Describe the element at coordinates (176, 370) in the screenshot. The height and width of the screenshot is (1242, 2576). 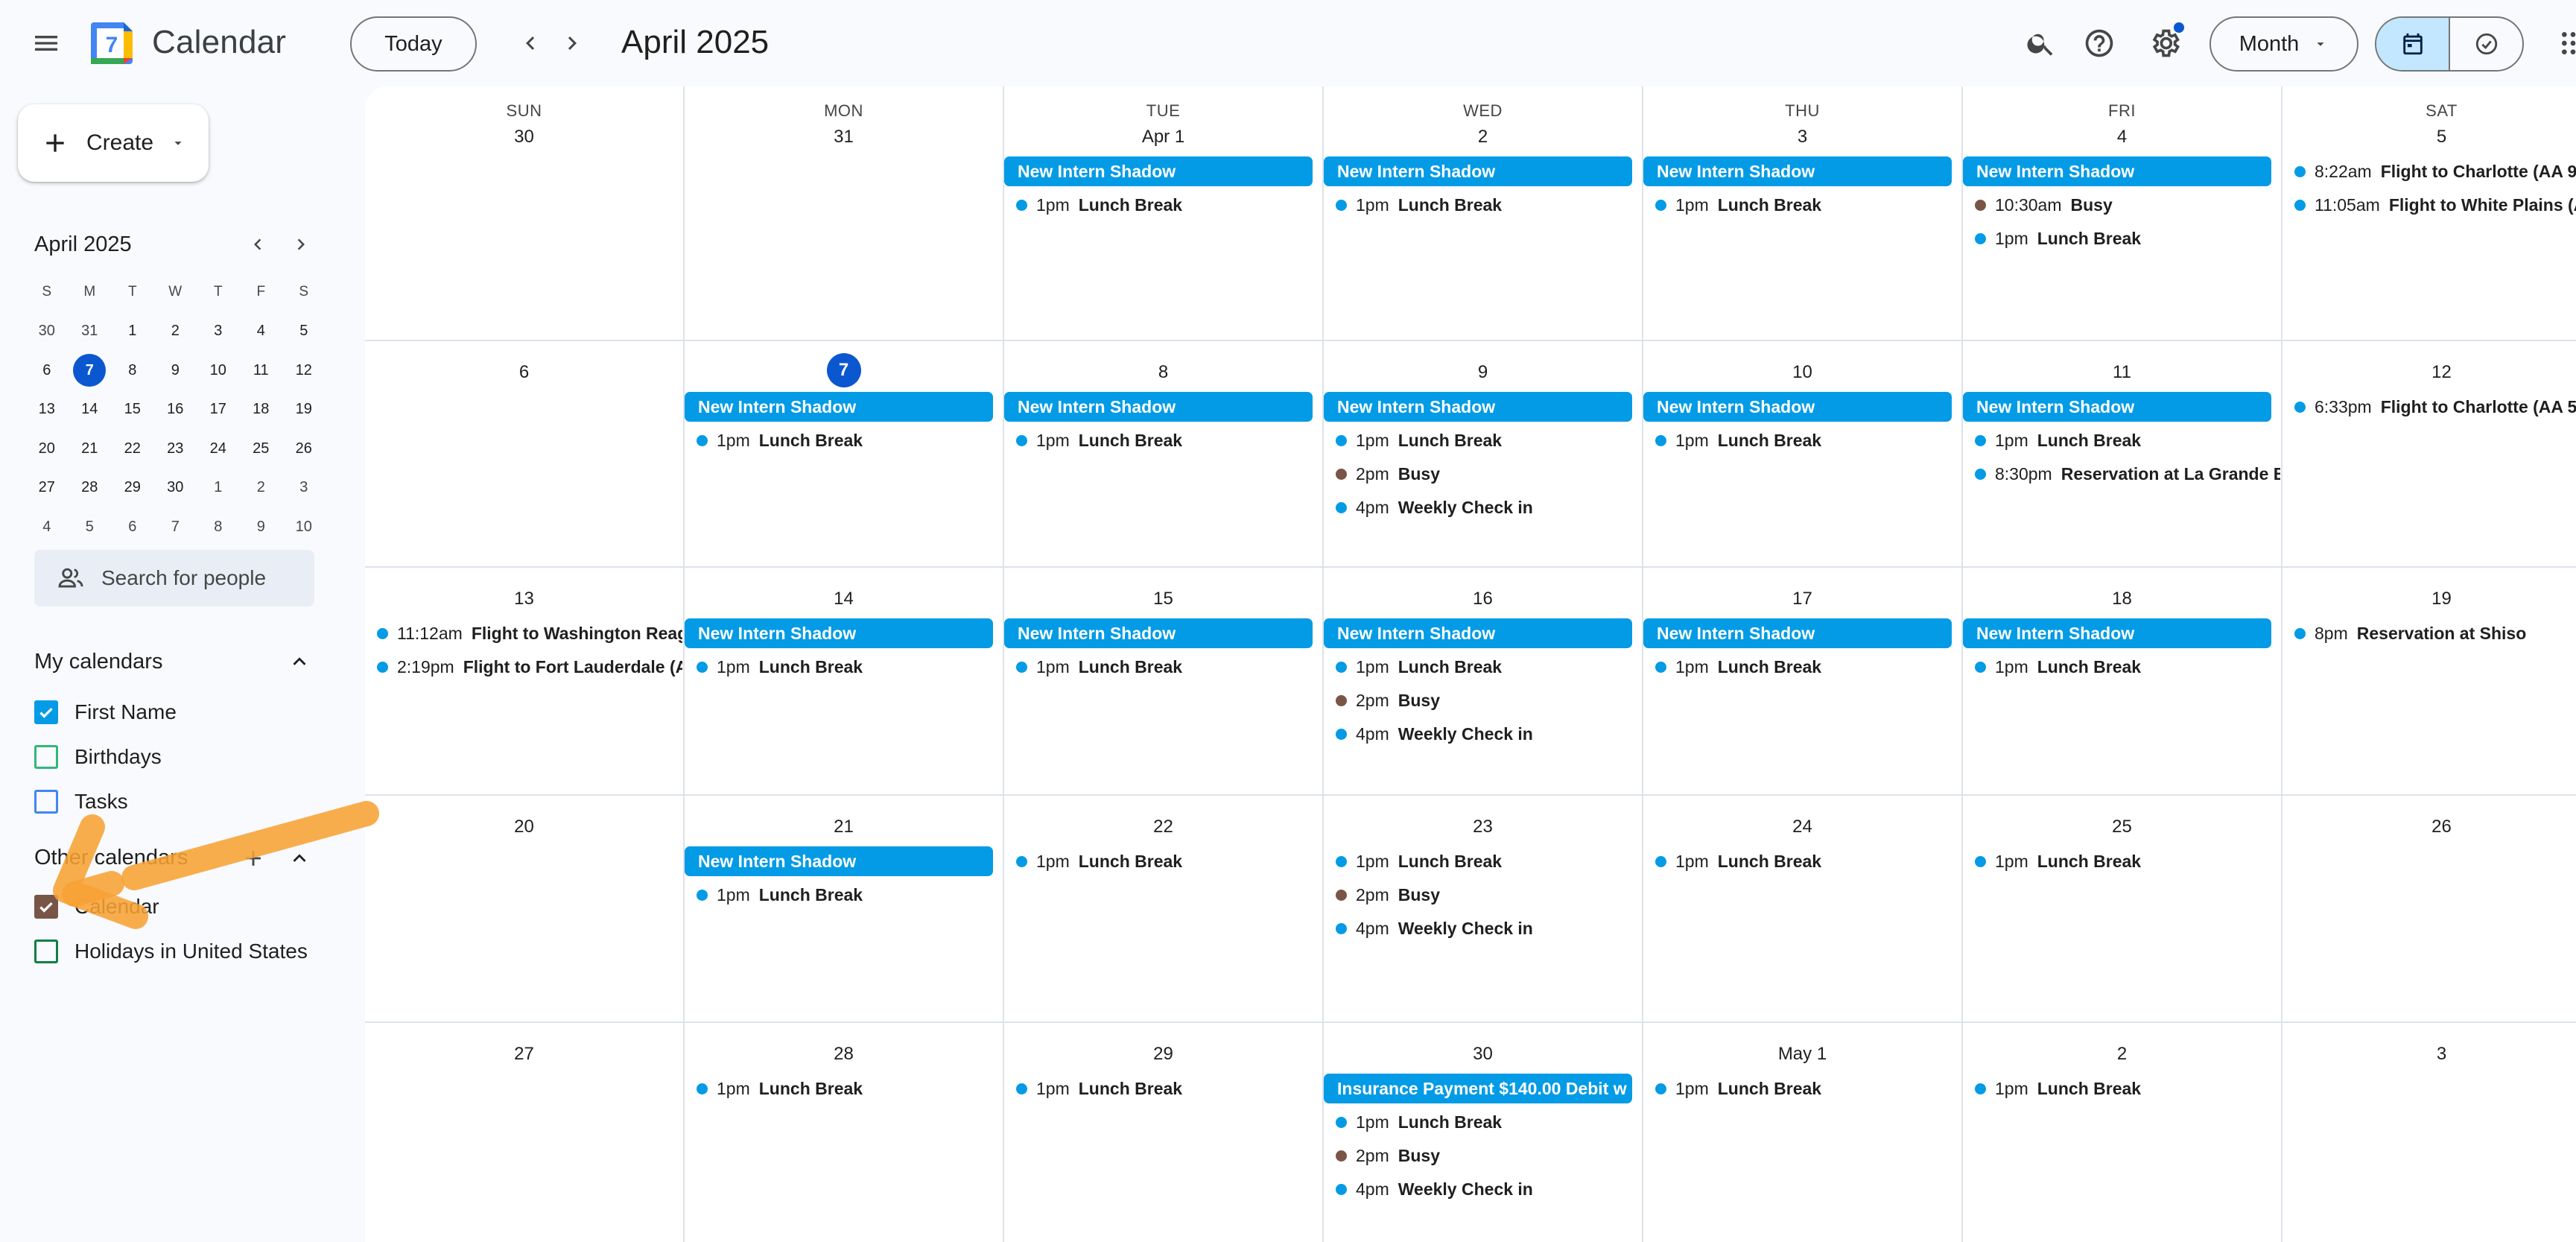
I see `mini-day: 9` at that location.